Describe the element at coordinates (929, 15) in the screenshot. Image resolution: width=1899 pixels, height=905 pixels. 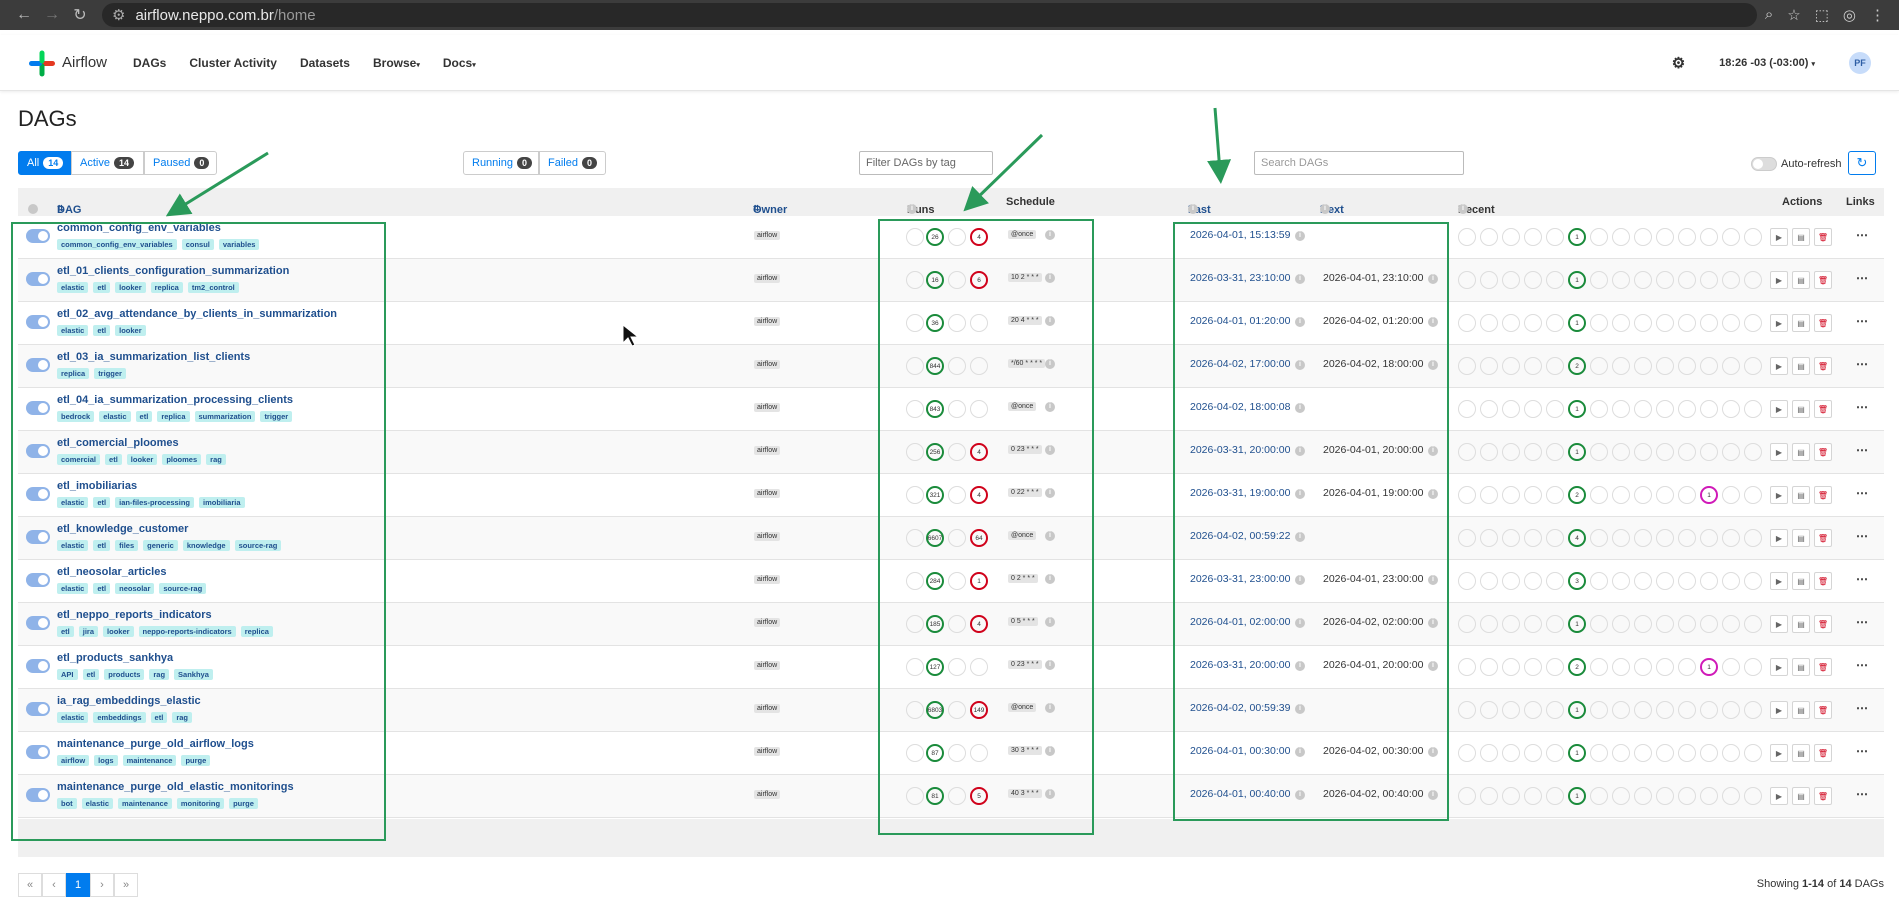
I see `address-bar: ⚙ airflow.neppo.com.br/home` at that location.